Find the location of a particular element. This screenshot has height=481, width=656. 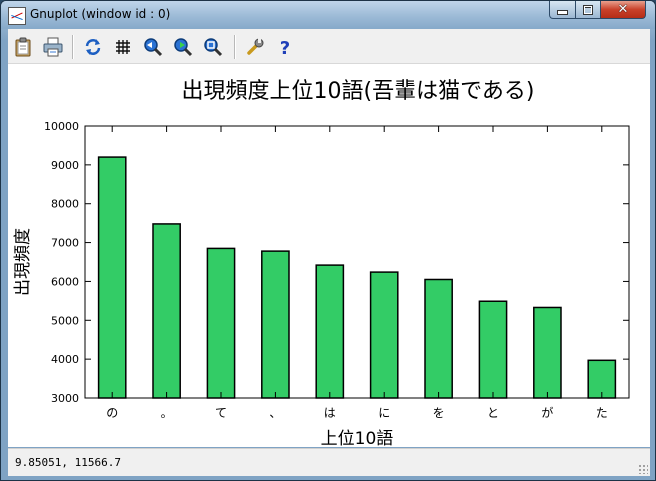

zoom-previous-button is located at coordinates (153, 47).